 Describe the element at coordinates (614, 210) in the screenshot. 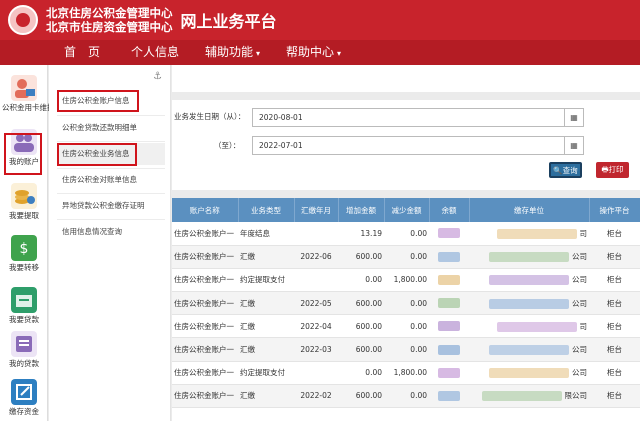

I see `column-header: 操作平台` at that location.